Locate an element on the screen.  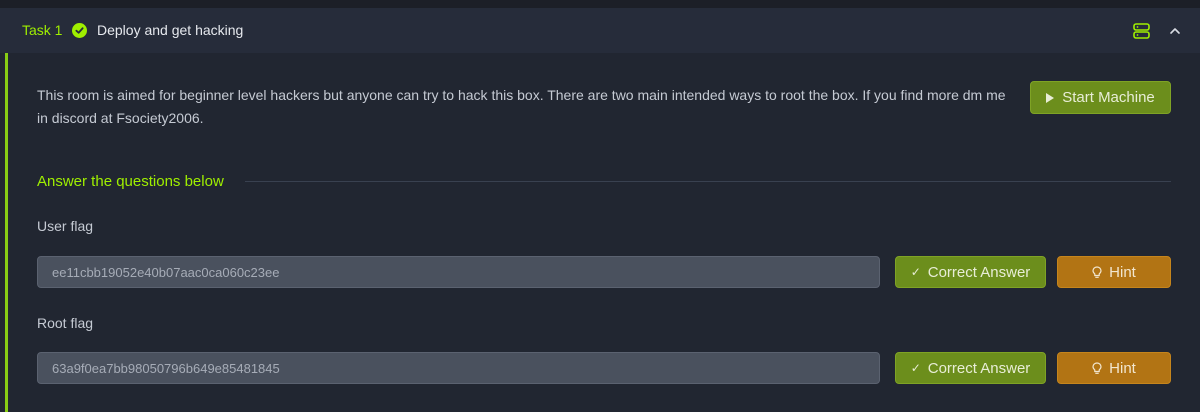
question-label-user-flag: User flag is located at coordinates (65, 226).